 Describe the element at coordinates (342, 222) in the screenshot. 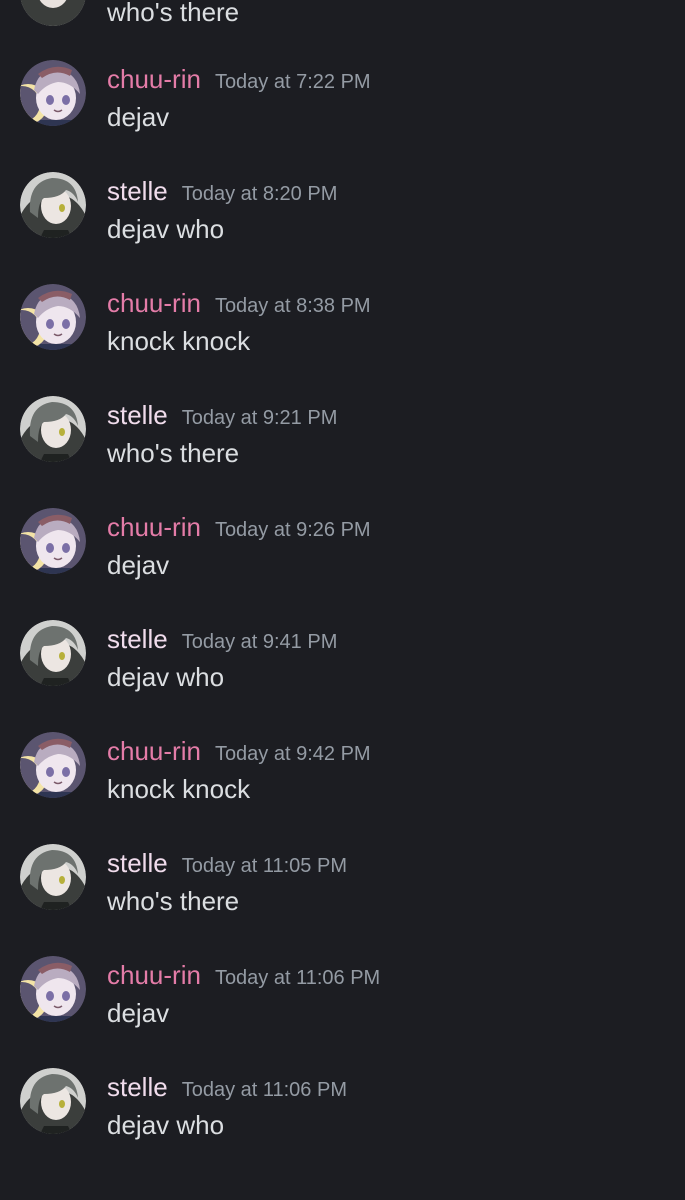

I see `message-row: stelle Today at 8:20 PM dejav who` at that location.